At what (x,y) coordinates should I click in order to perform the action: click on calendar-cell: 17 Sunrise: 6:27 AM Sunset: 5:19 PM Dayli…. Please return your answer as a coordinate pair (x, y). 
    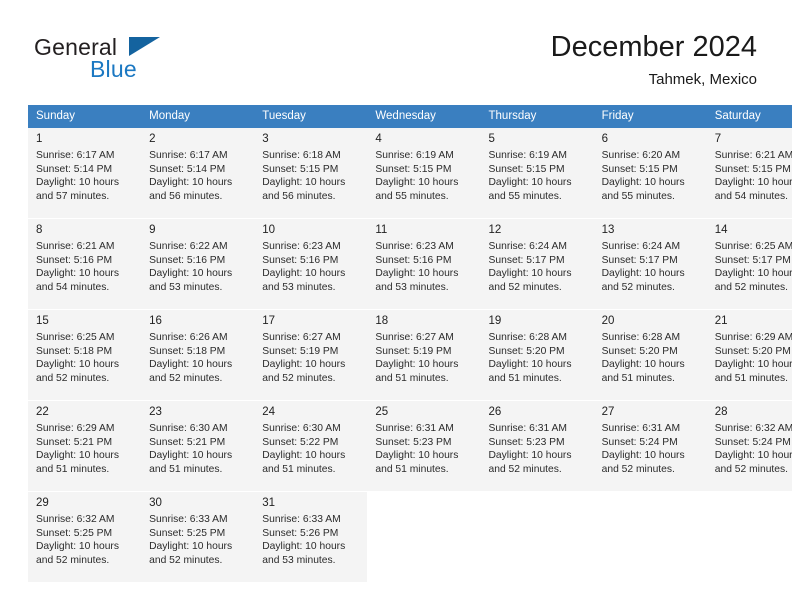
    Looking at the image, I should click on (311, 355).